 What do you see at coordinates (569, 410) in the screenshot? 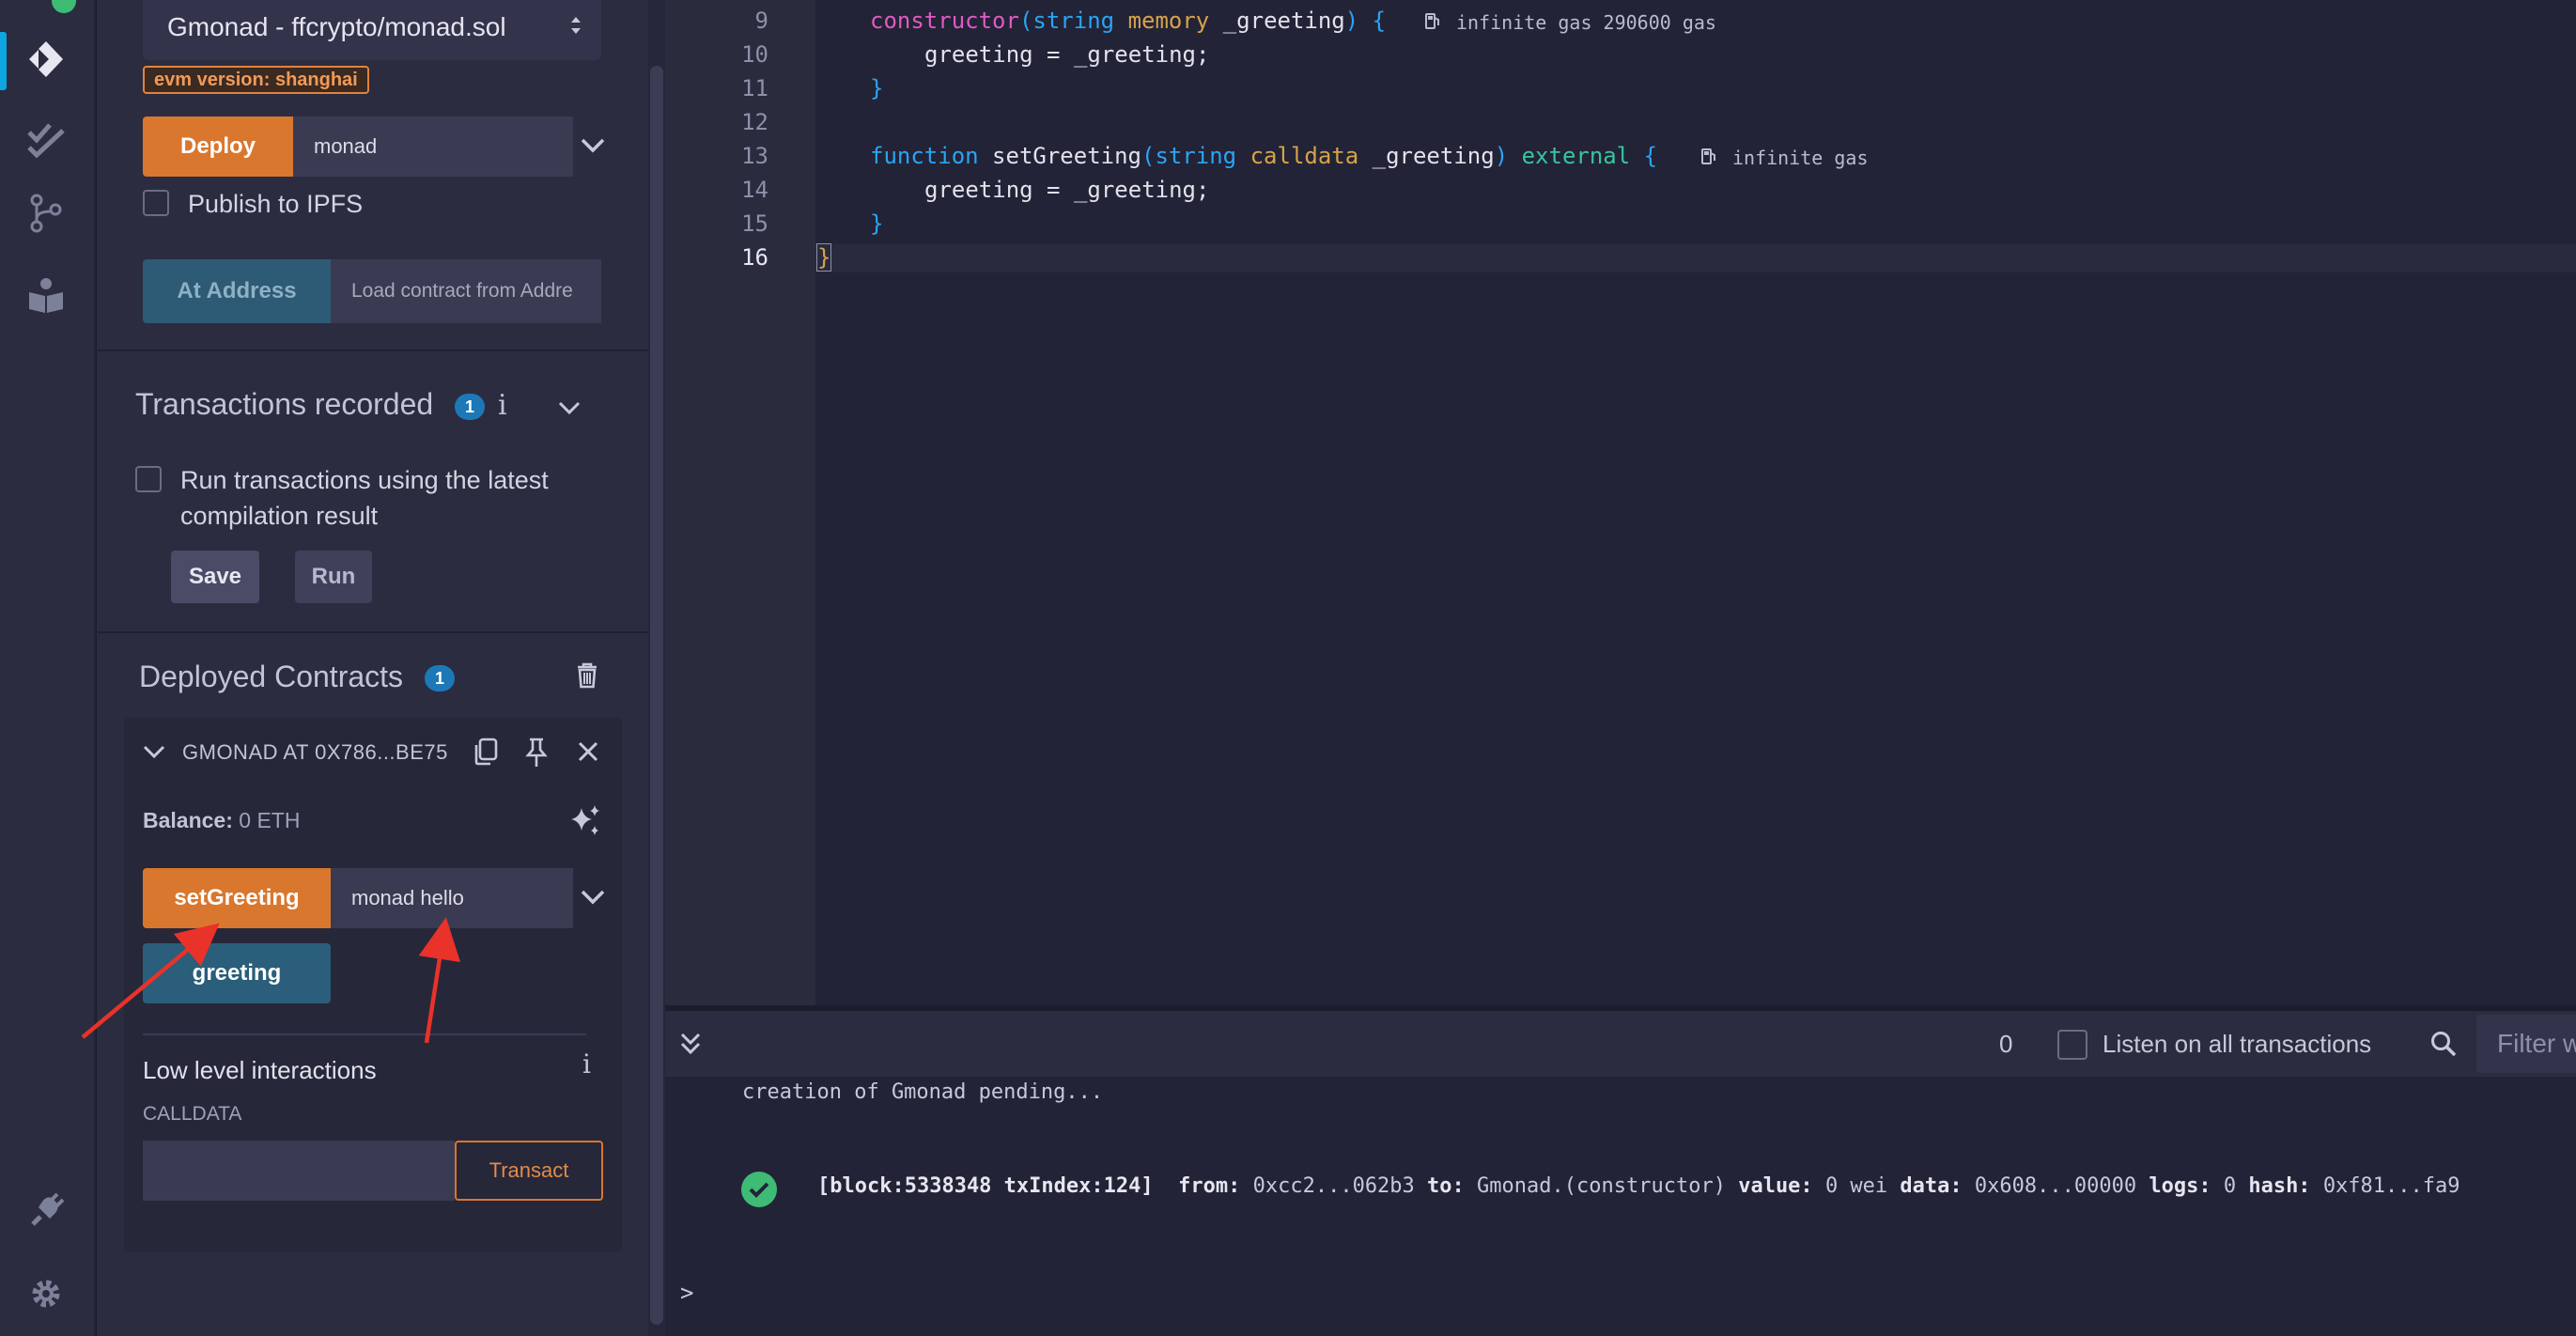
I see `transactions-collapse-chevron-icon` at bounding box center [569, 410].